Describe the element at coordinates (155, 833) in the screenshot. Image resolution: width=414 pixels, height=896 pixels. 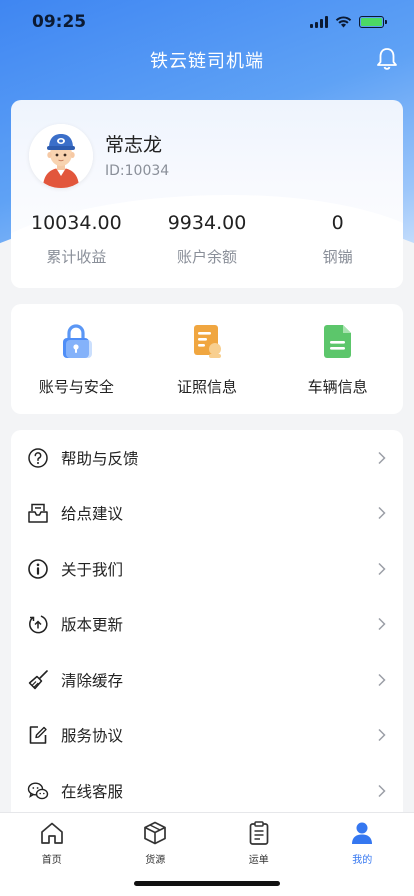
I see `box-icon` at that location.